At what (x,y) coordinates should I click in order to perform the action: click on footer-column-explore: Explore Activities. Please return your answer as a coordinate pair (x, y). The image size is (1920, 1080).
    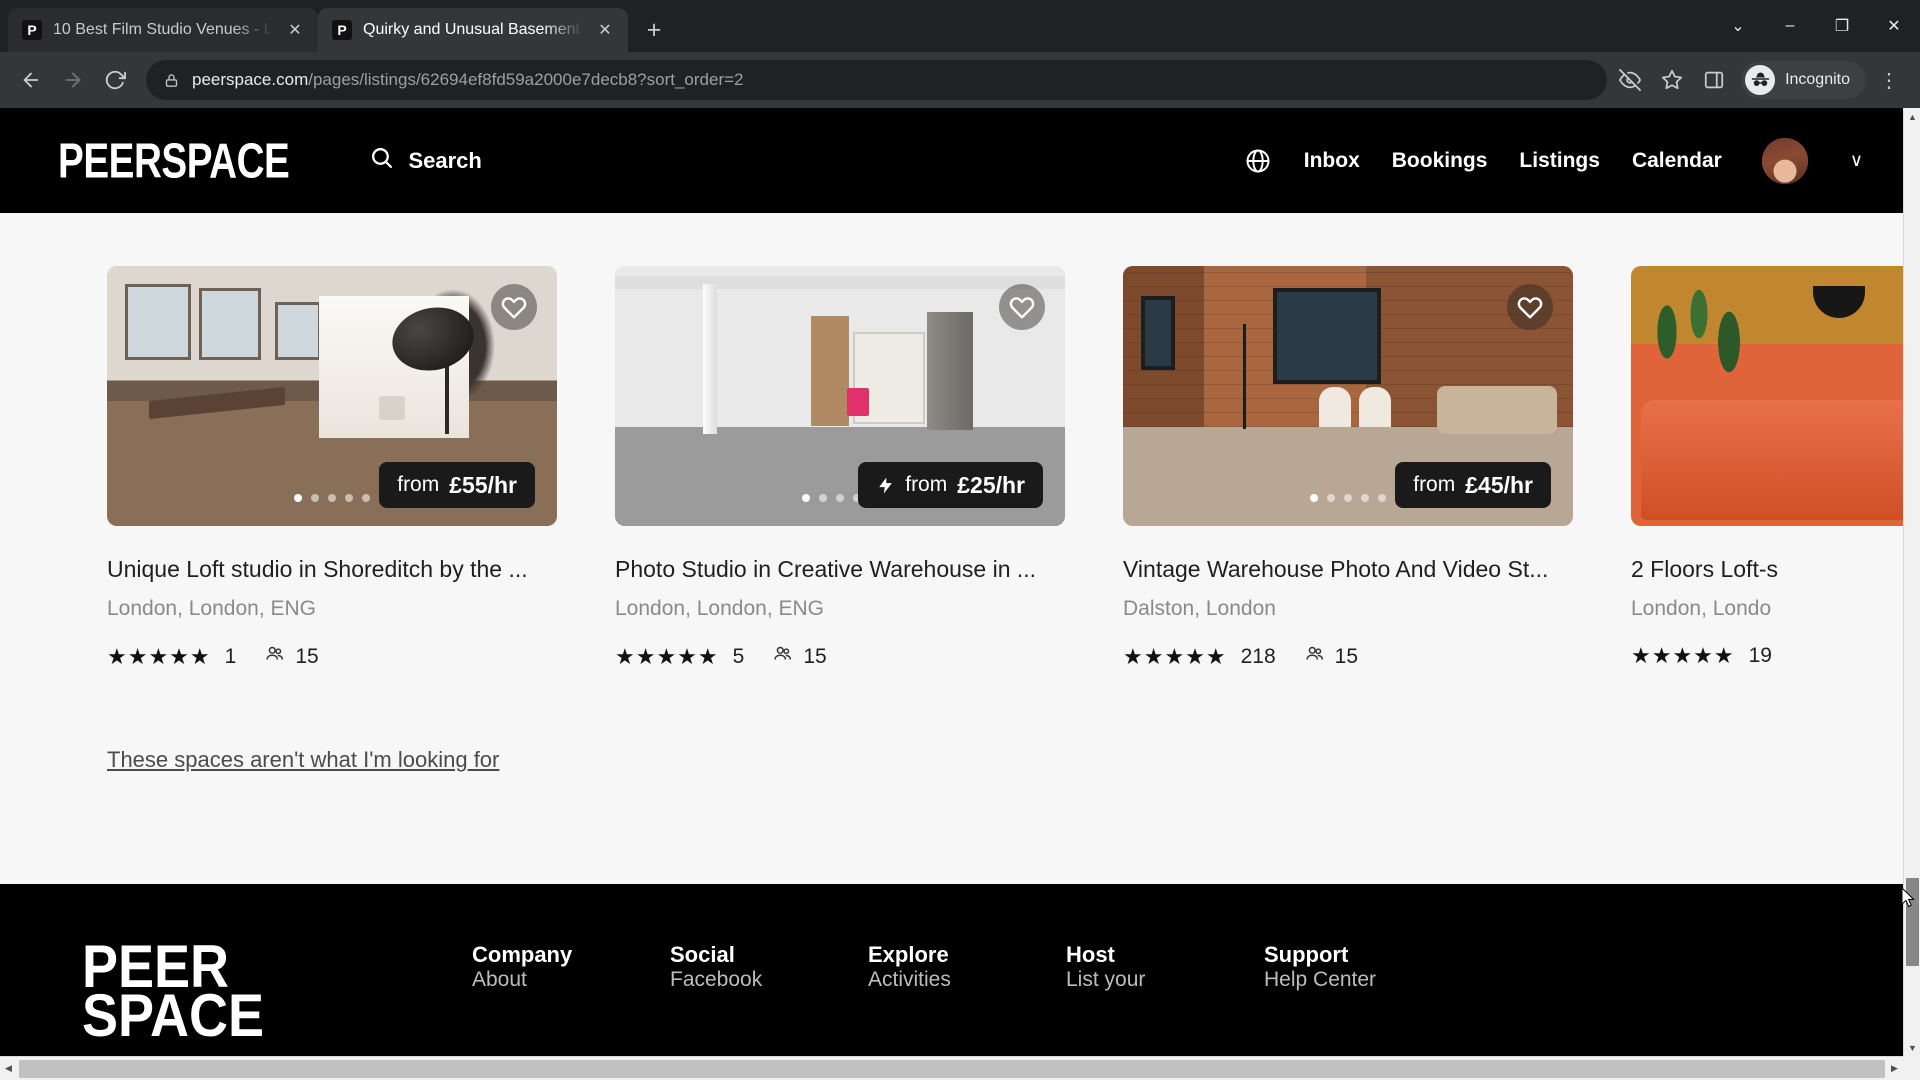
    Looking at the image, I should click on (967, 991).